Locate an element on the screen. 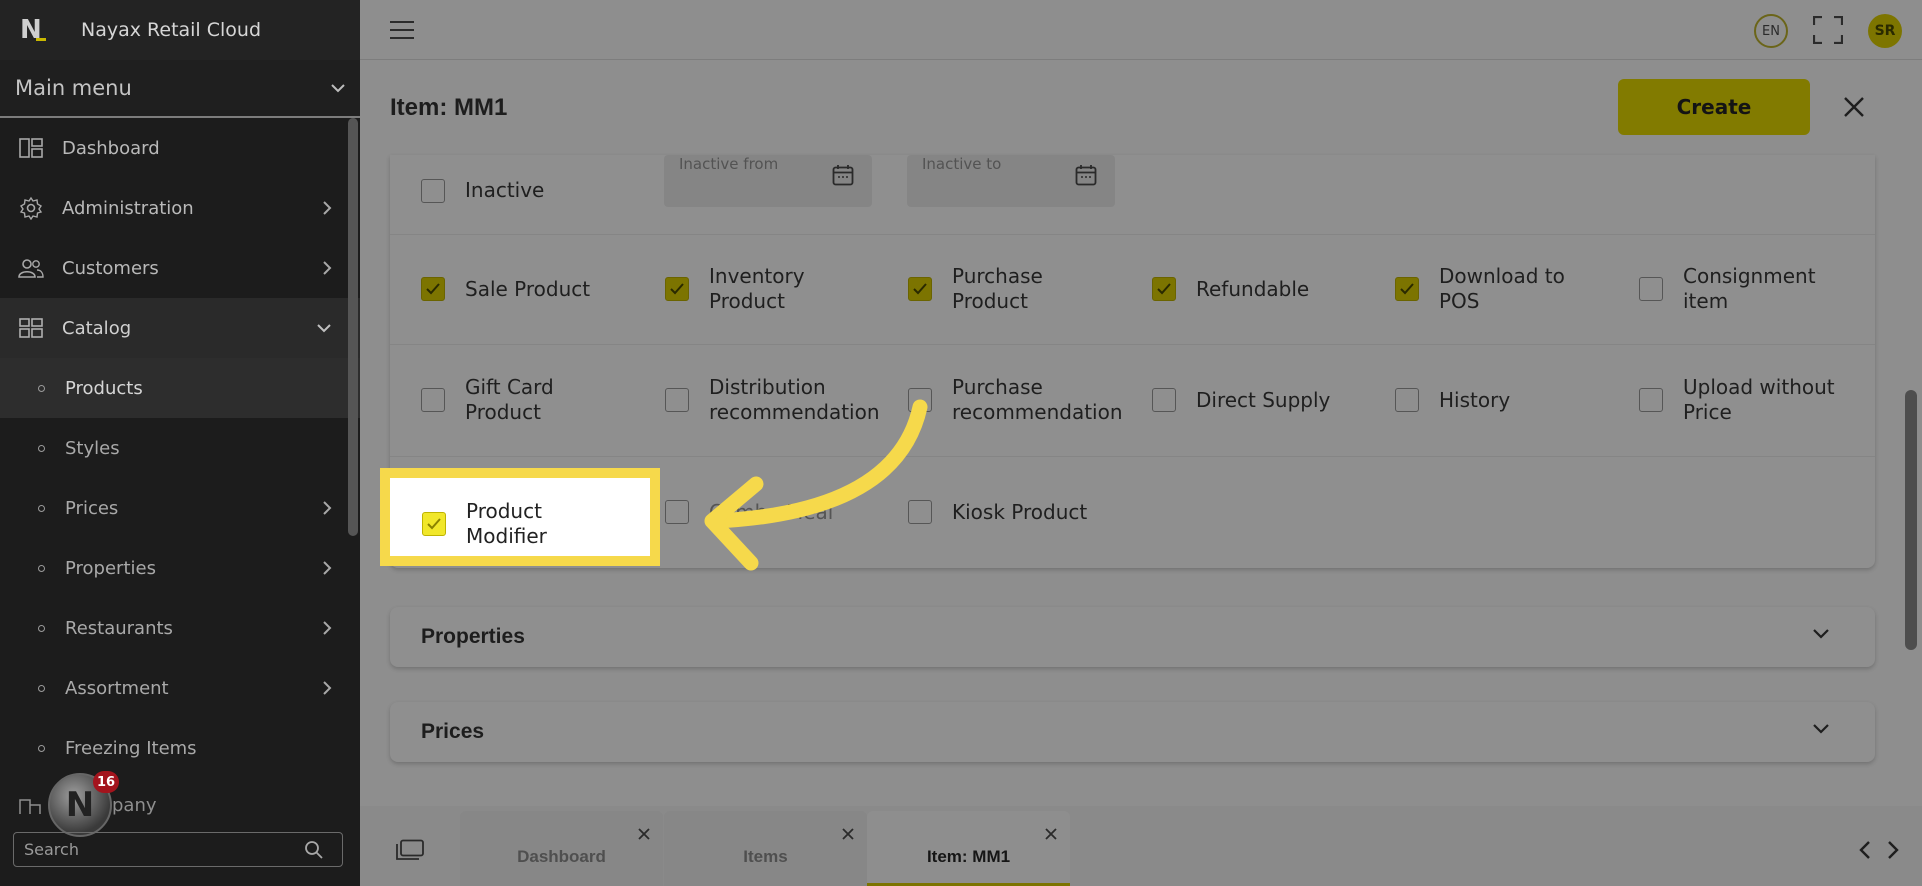  dashboard-icon is located at coordinates (31, 148).